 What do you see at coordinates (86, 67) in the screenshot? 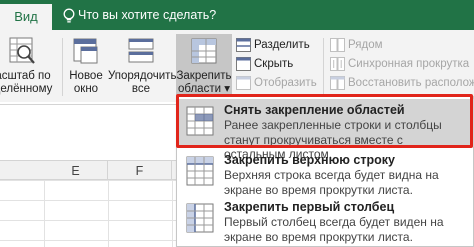
I see `new-window-button: Новое окно` at bounding box center [86, 67].